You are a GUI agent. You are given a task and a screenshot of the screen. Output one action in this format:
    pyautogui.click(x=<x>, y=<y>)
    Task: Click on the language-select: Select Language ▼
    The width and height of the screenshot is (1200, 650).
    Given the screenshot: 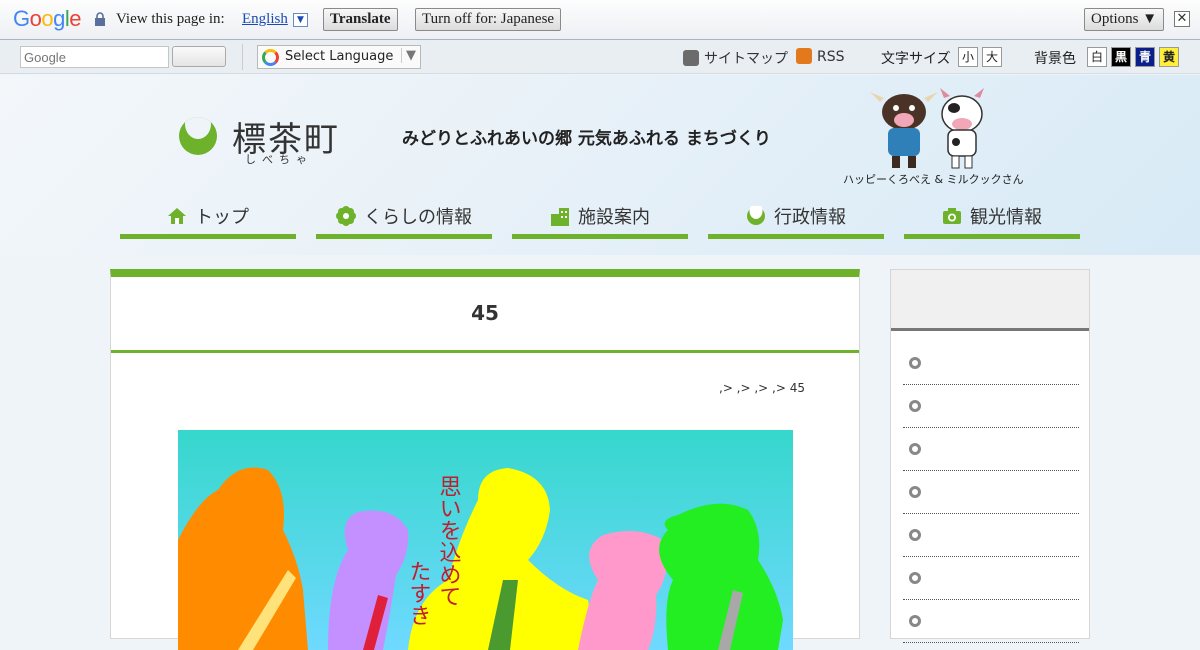 What is the action you would take?
    pyautogui.click(x=339, y=57)
    